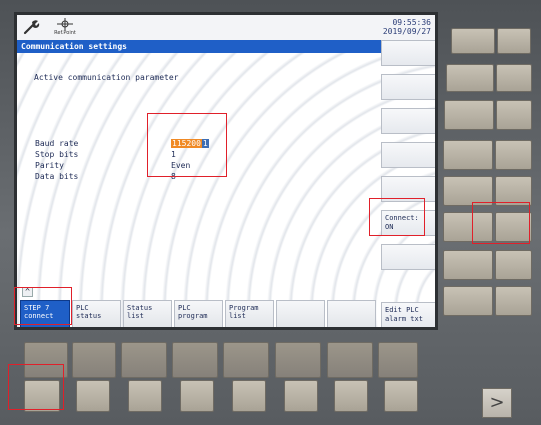 This screenshot has width=541, height=425. I want to click on param-label-baud-rate: Baud rate, so click(57, 143).